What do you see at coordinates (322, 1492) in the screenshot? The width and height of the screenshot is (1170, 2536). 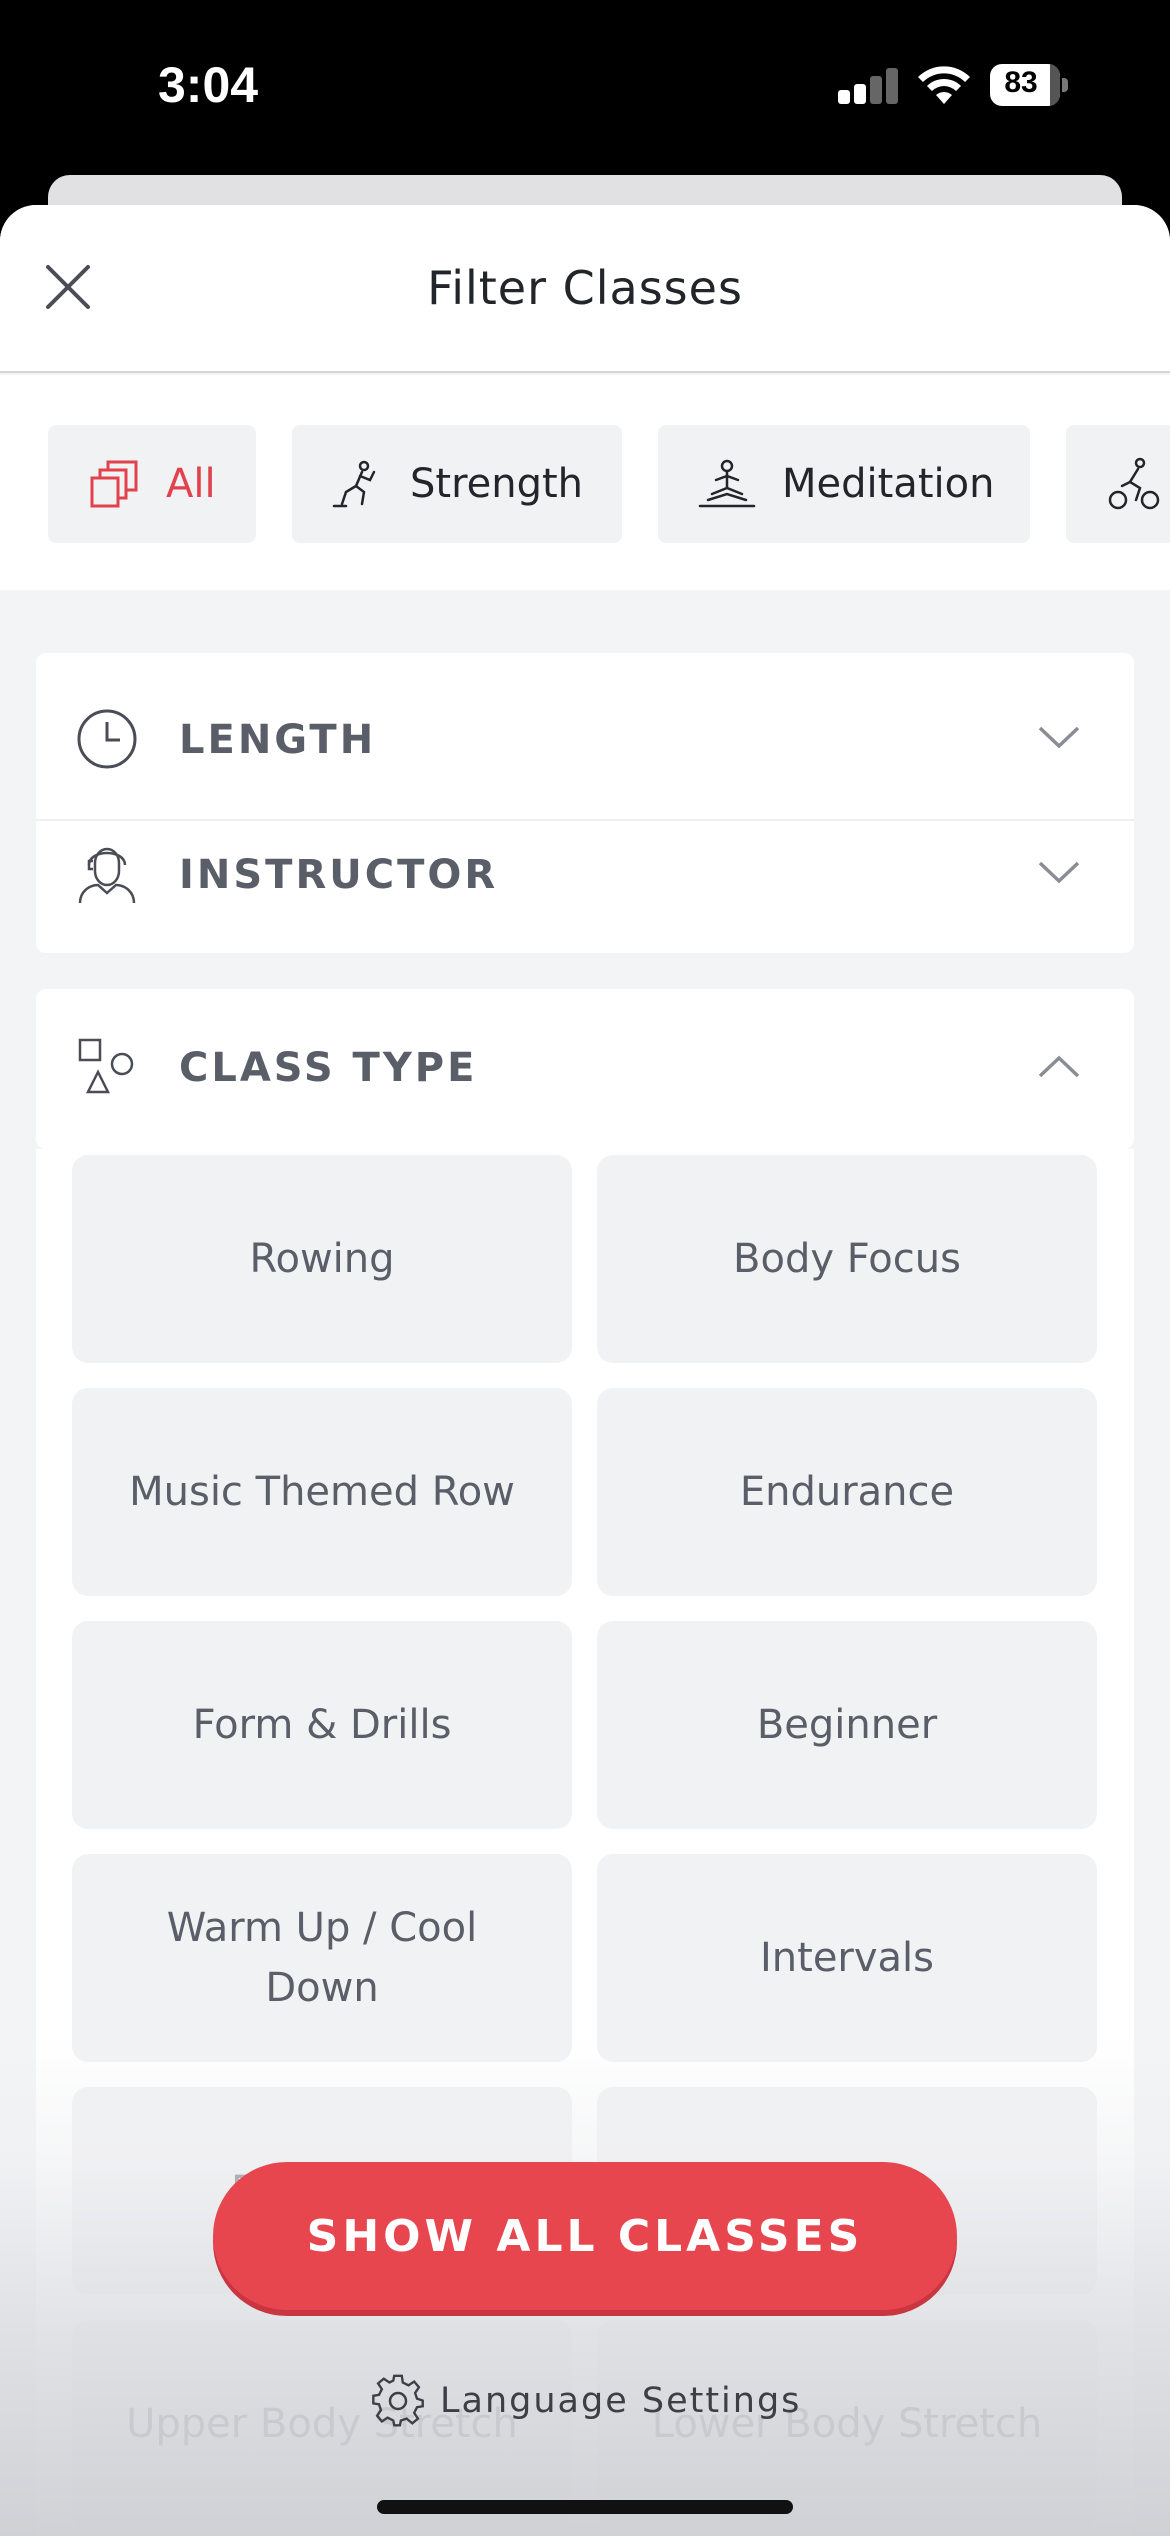 I see `class-type-option: Music Themed Row` at bounding box center [322, 1492].